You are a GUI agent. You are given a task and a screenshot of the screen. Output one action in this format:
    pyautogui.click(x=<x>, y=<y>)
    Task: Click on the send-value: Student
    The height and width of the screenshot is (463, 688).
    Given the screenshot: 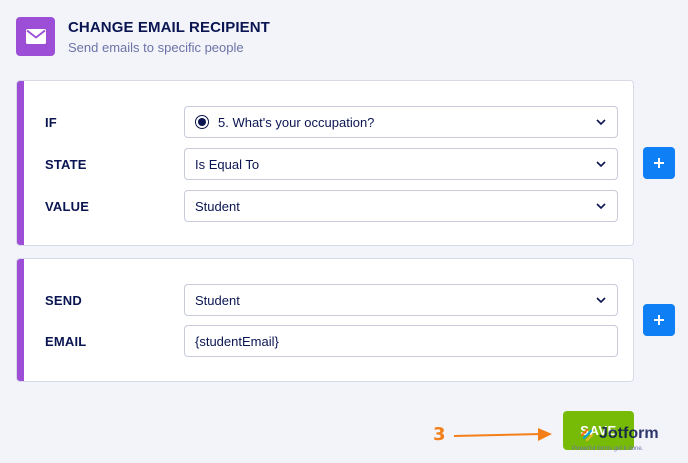 What is the action you would take?
    pyautogui.click(x=217, y=300)
    